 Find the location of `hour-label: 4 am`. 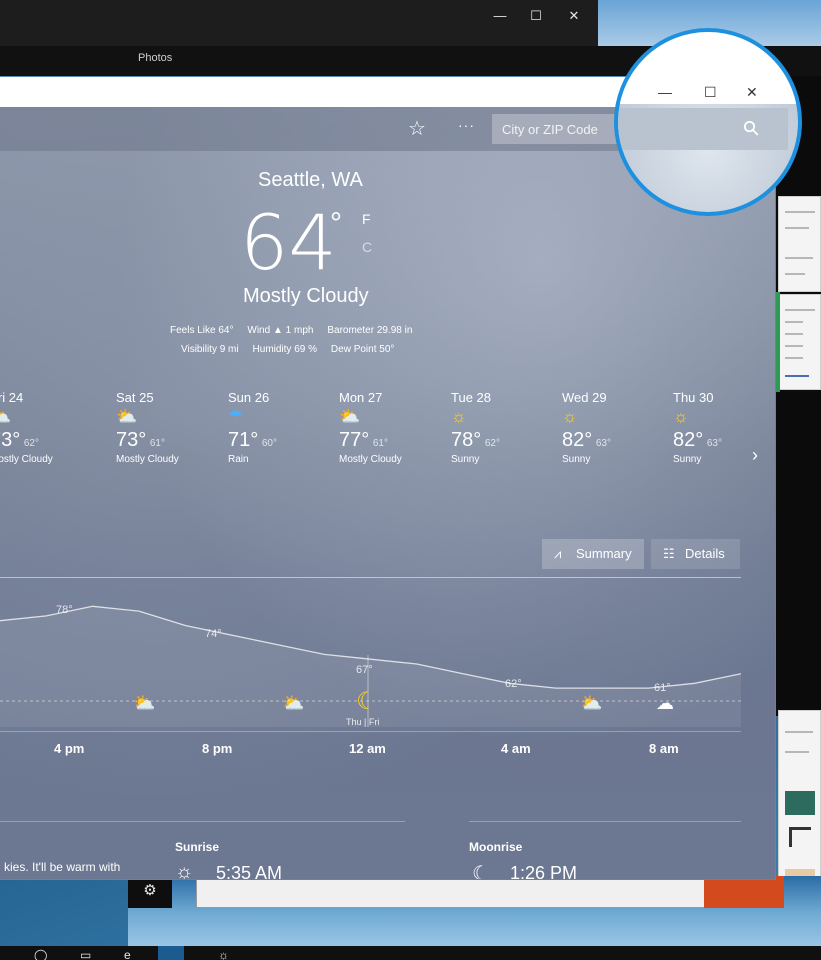

hour-label: 4 am is located at coordinates (516, 748).